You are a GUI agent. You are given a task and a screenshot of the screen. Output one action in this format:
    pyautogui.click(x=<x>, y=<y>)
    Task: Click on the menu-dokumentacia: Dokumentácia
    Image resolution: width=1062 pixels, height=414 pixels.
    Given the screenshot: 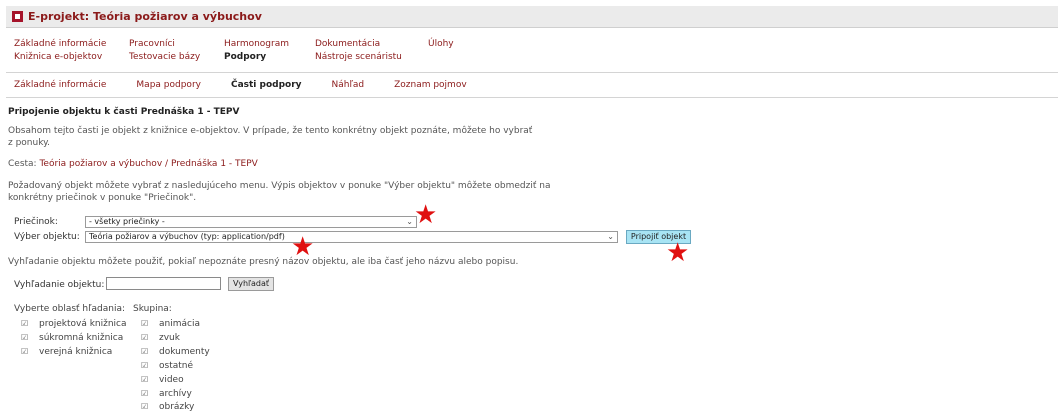 What is the action you would take?
    pyautogui.click(x=370, y=44)
    